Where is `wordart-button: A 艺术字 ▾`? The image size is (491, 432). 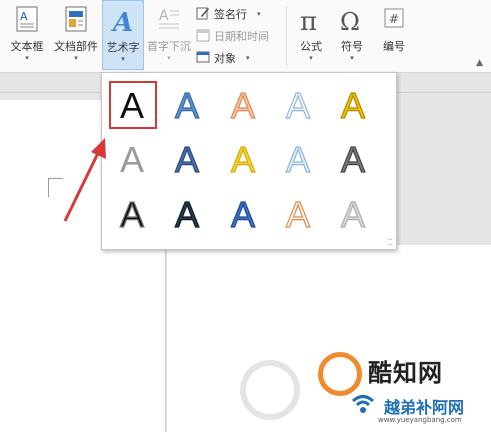
wordart-button: A 艺术字 ▾ is located at coordinates (123, 35).